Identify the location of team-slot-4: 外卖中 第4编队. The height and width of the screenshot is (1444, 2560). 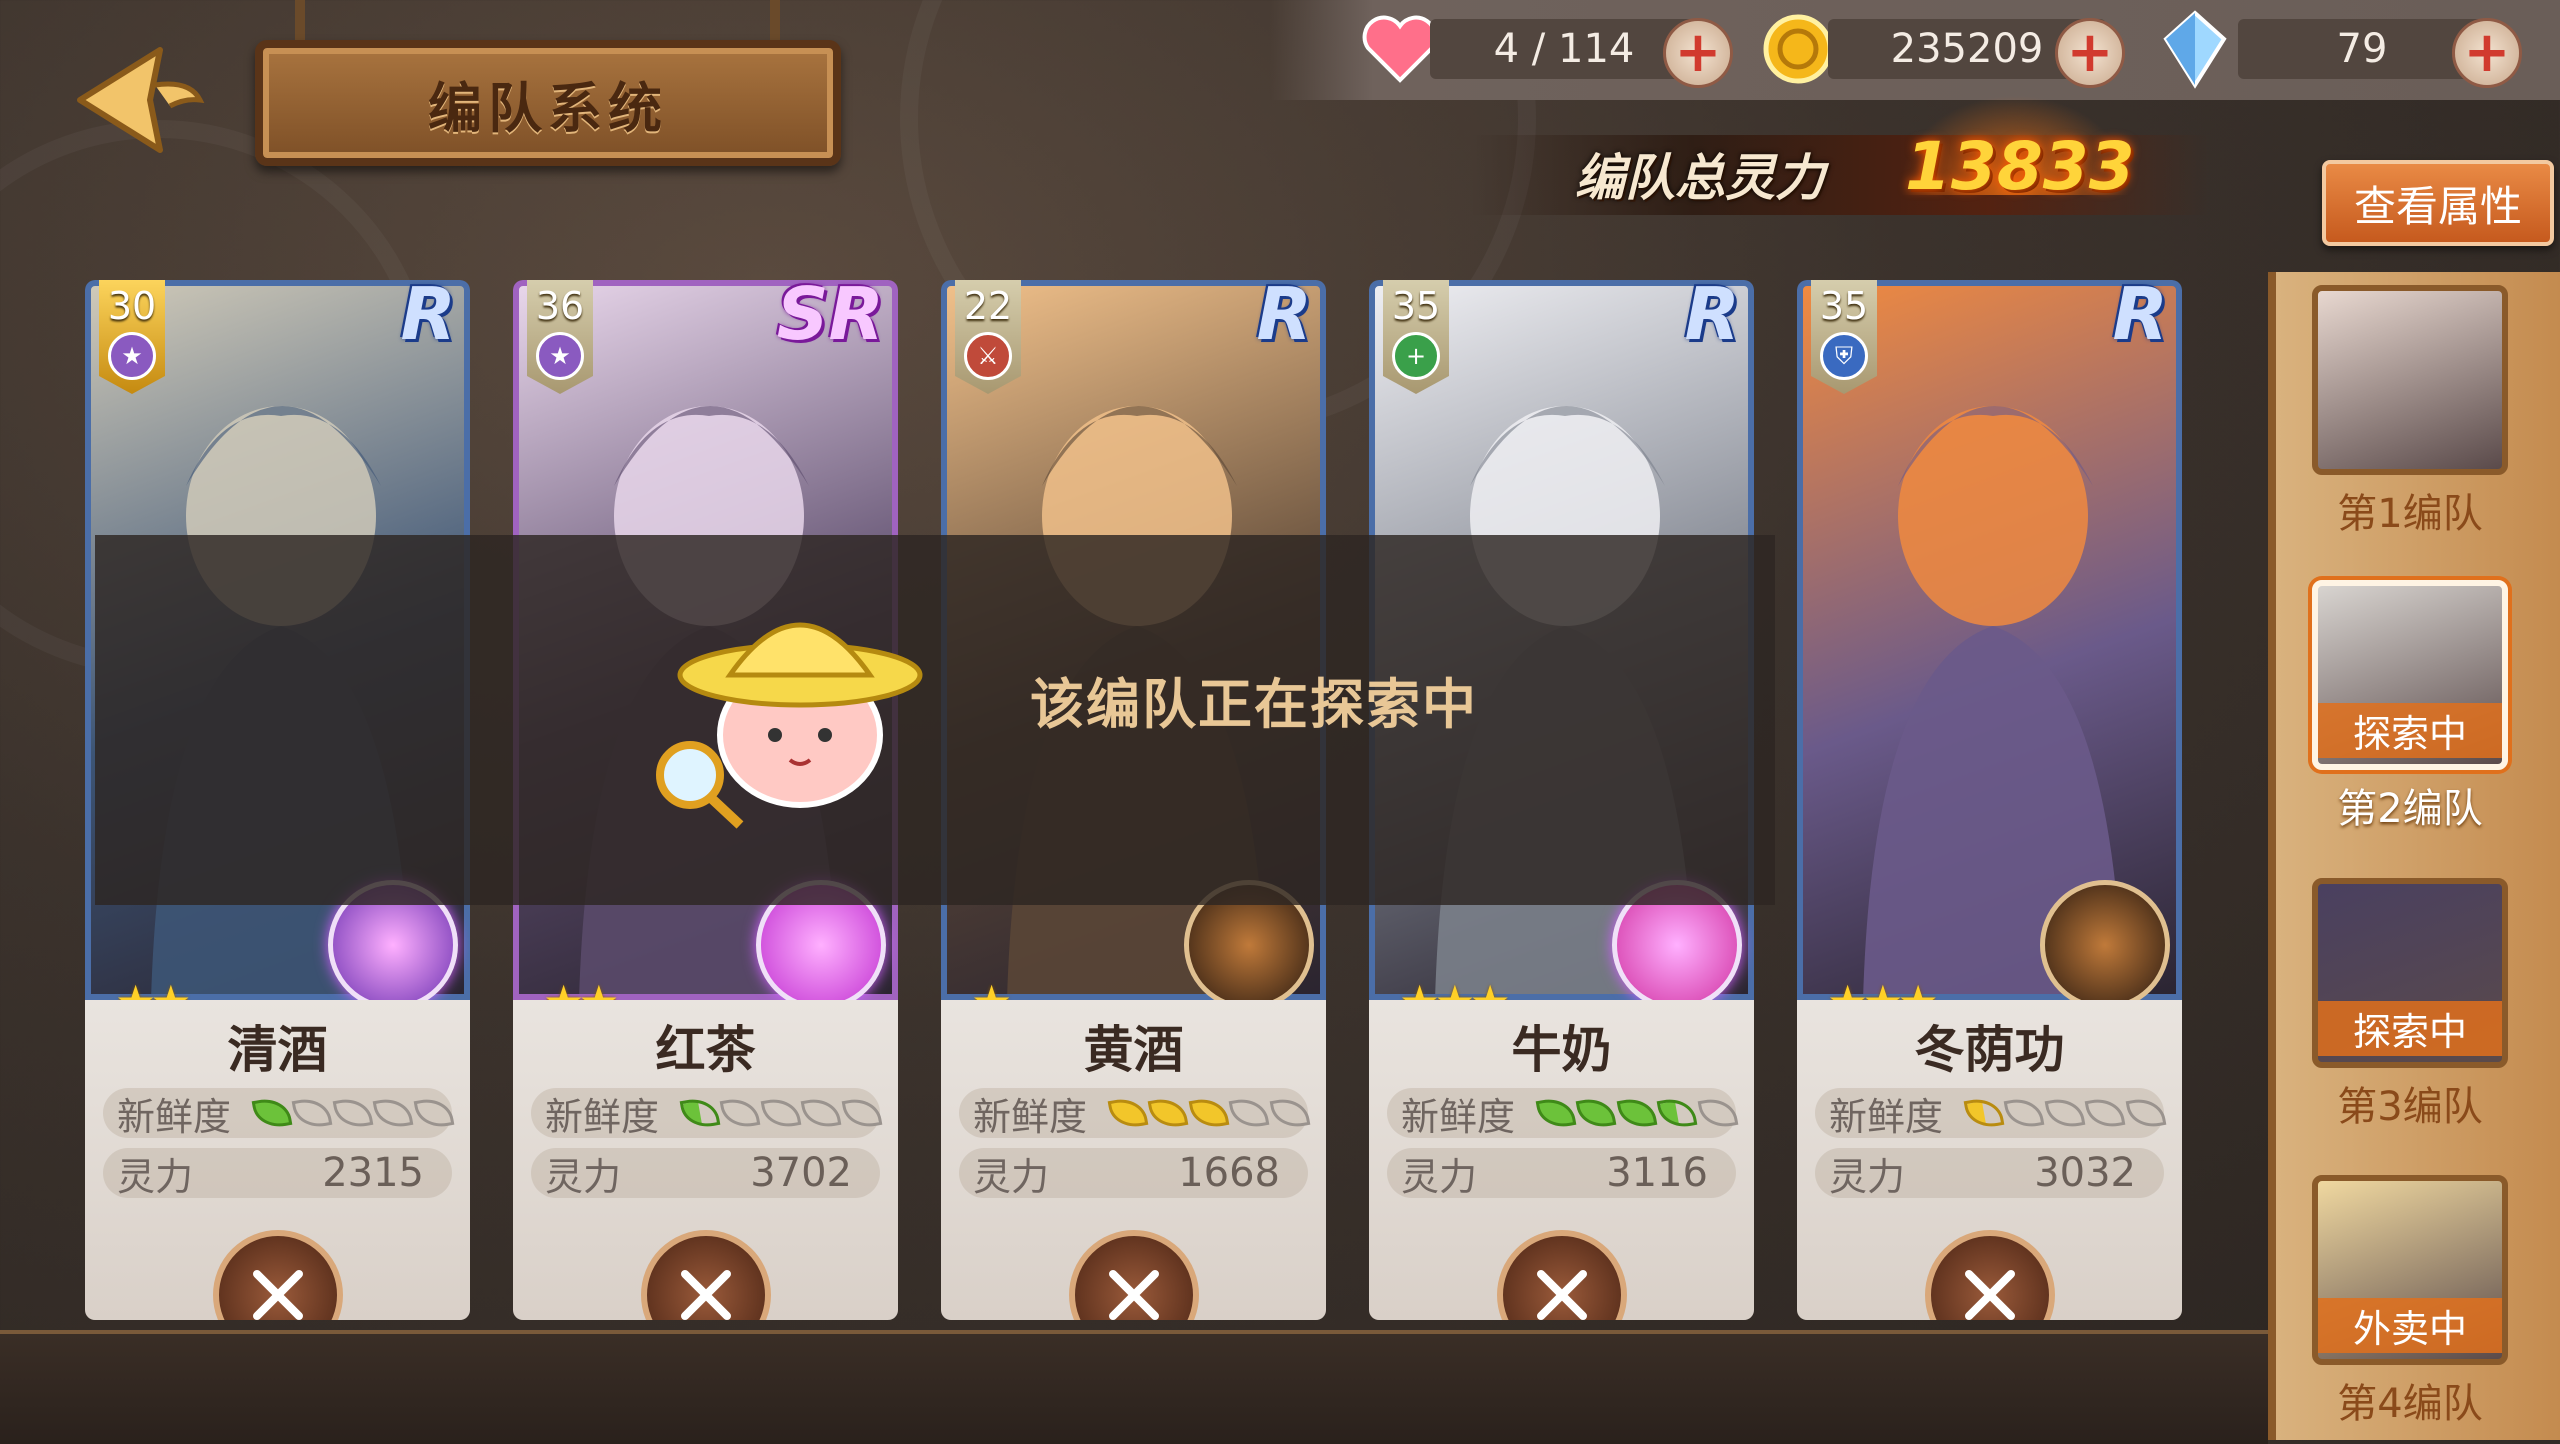
(2410, 1302).